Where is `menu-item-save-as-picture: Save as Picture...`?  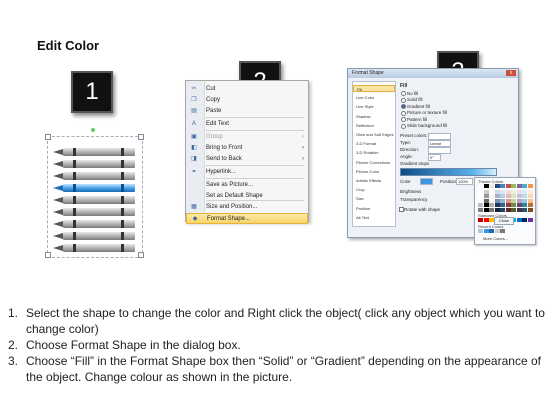
menu-item-save-as-picture: Save as Picture... is located at coordinates (247, 185).